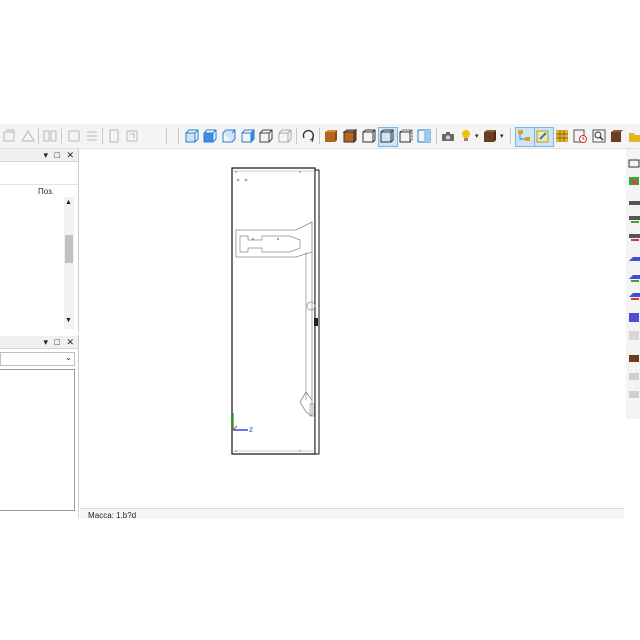 The image size is (640, 640). Describe the element at coordinates (69, 249) in the screenshot. I see `scrollbar-thumb` at that location.